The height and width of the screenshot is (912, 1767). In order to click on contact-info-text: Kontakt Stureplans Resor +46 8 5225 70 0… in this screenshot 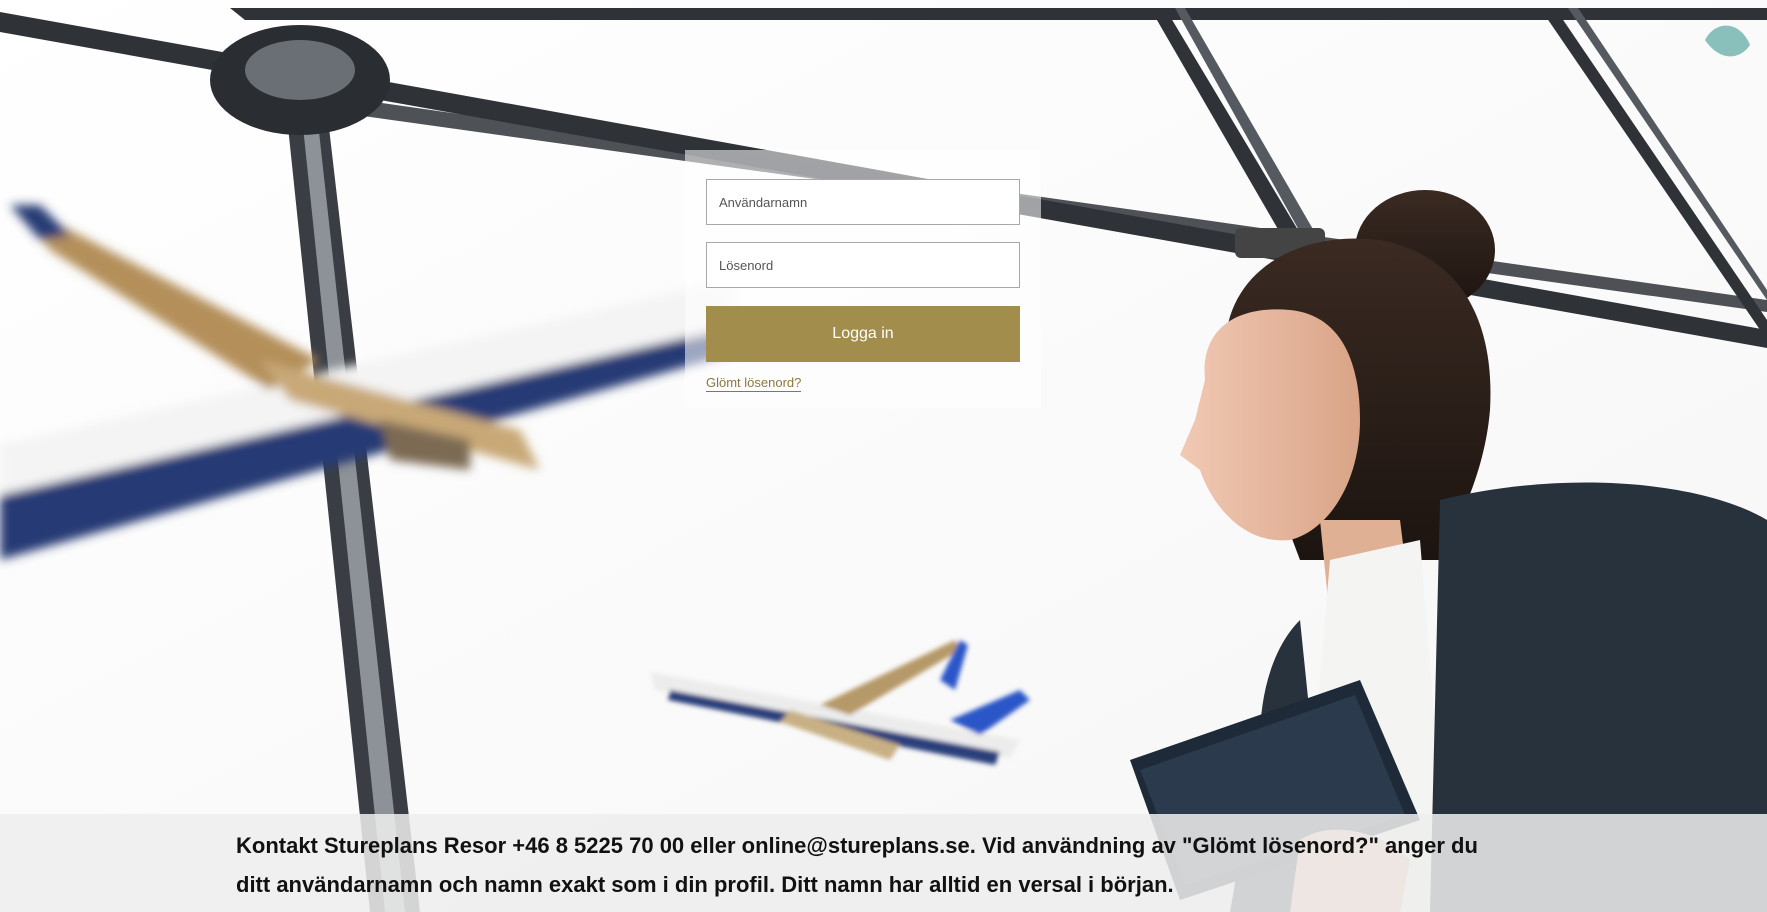, I will do `click(857, 865)`.